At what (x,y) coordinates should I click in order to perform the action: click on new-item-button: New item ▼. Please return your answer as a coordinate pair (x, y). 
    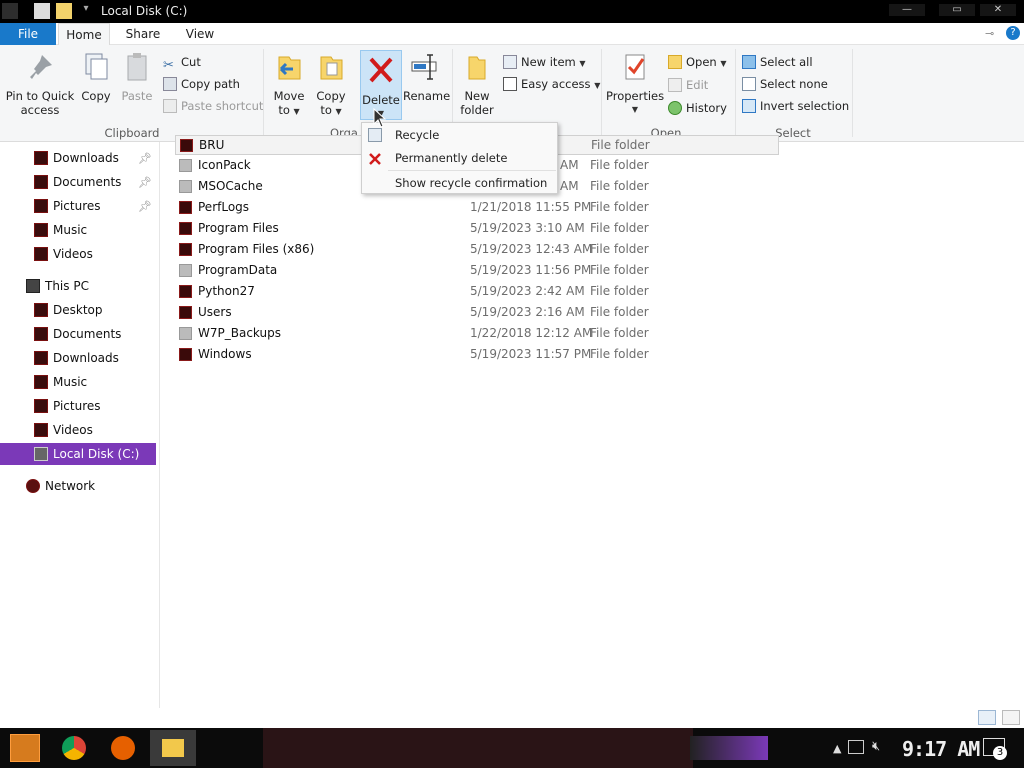
    Looking at the image, I should click on (544, 62).